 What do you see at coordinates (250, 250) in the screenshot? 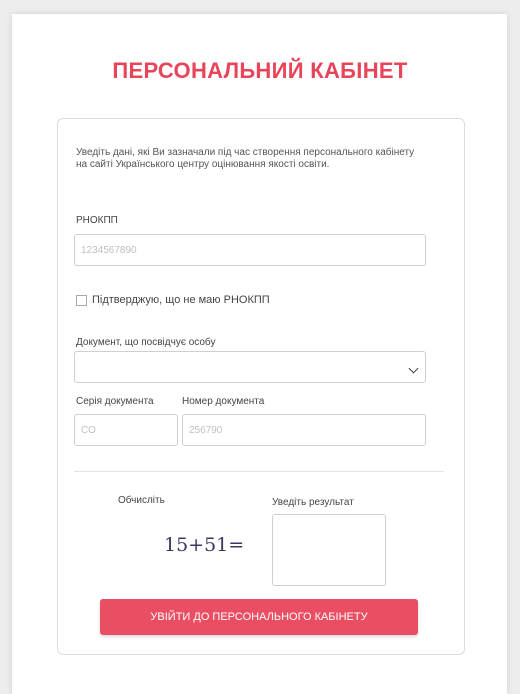
I see `rnokpp-input: 1234567890` at bounding box center [250, 250].